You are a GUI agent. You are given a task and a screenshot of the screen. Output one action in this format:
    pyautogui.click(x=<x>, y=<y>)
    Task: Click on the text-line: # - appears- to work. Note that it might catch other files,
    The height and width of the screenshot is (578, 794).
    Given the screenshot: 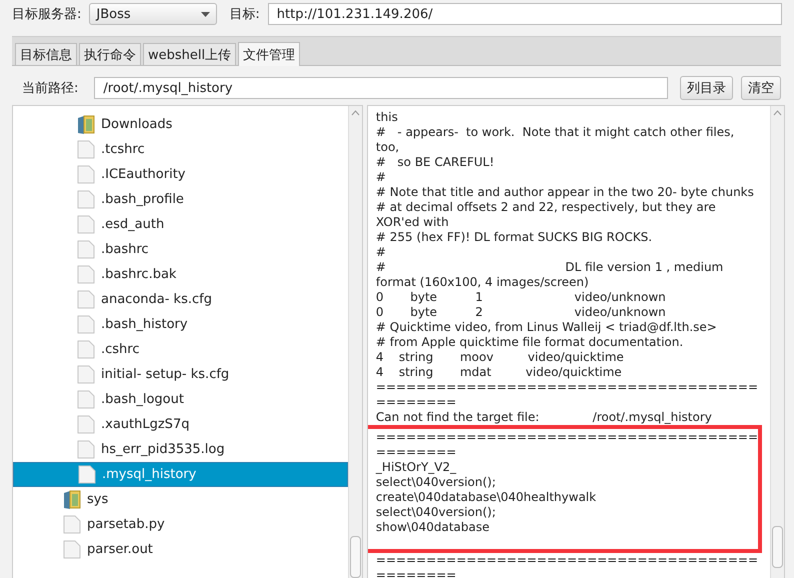 What is the action you would take?
    pyautogui.click(x=556, y=132)
    